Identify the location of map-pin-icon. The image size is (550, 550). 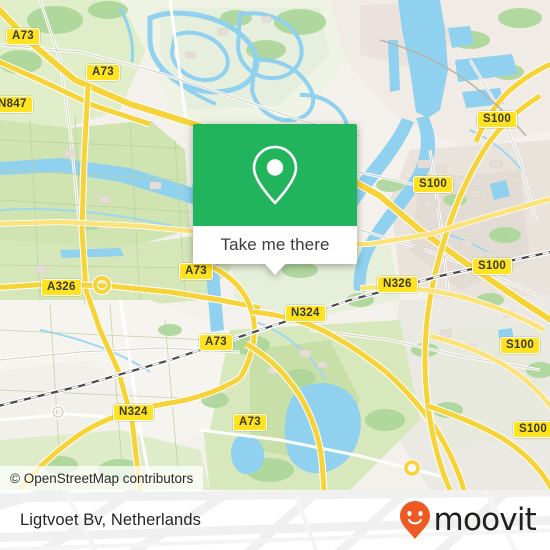
(275, 175).